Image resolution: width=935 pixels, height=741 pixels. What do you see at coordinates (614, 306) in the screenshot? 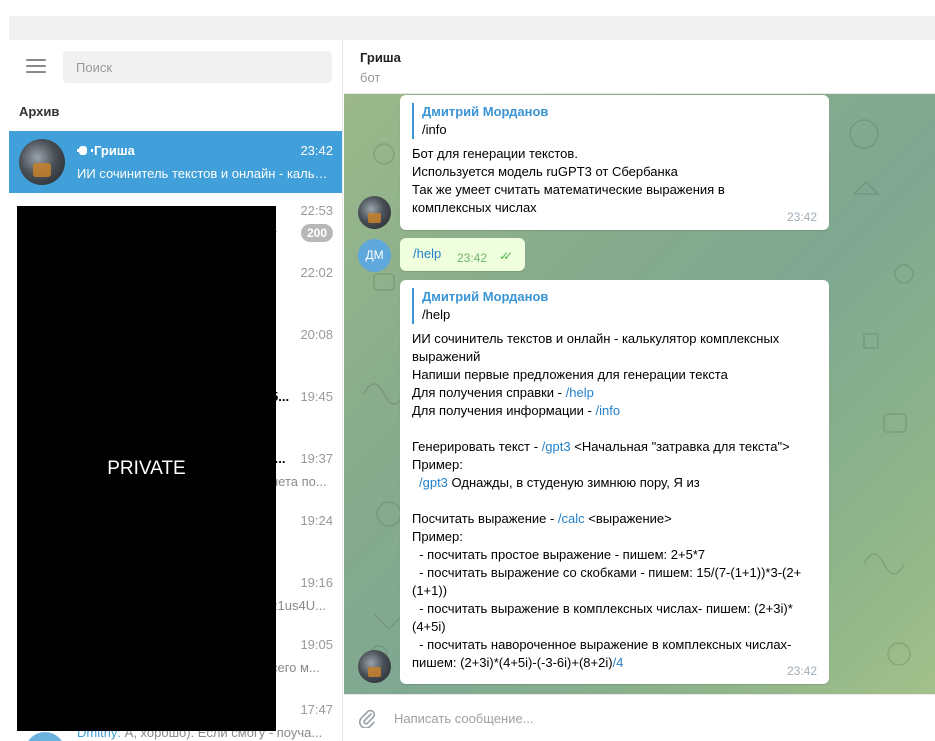
I see `reply-quote: Дмитрий Морданов /help` at bounding box center [614, 306].